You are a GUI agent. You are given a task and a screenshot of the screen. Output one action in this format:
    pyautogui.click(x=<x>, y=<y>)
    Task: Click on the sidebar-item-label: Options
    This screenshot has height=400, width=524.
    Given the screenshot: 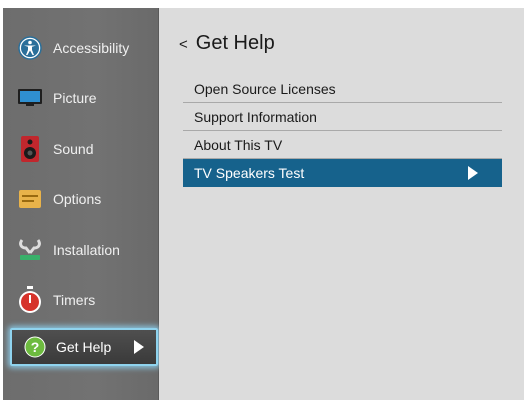 What is the action you would take?
    pyautogui.click(x=77, y=199)
    